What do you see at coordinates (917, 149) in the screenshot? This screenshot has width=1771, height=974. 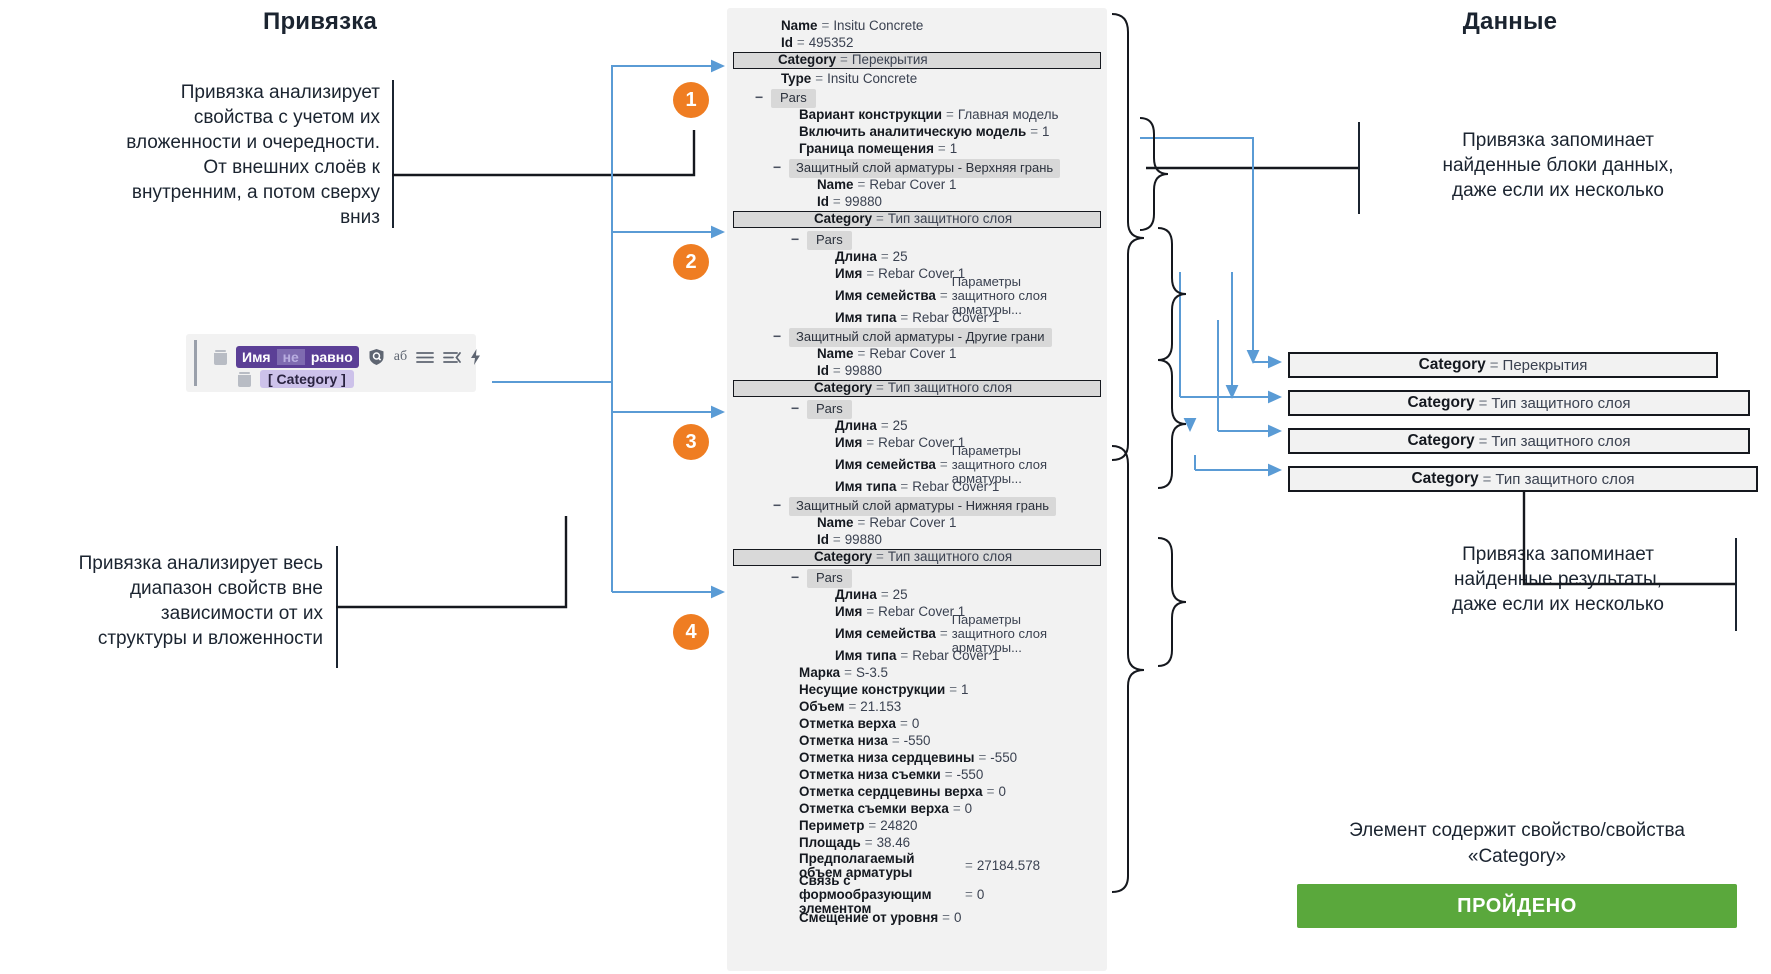 I see `tree-property-row: Граница помещения = 1` at bounding box center [917, 149].